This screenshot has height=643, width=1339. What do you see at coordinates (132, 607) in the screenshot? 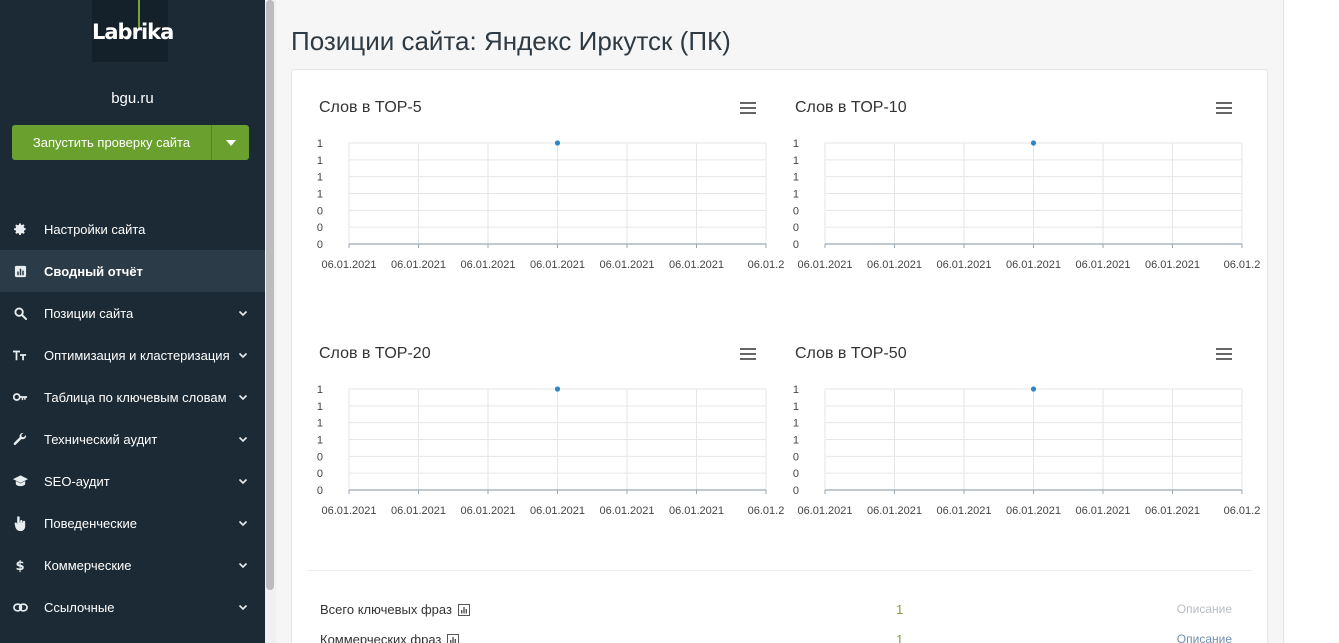
I see `sidebar-item-link: Ссылочные` at bounding box center [132, 607].